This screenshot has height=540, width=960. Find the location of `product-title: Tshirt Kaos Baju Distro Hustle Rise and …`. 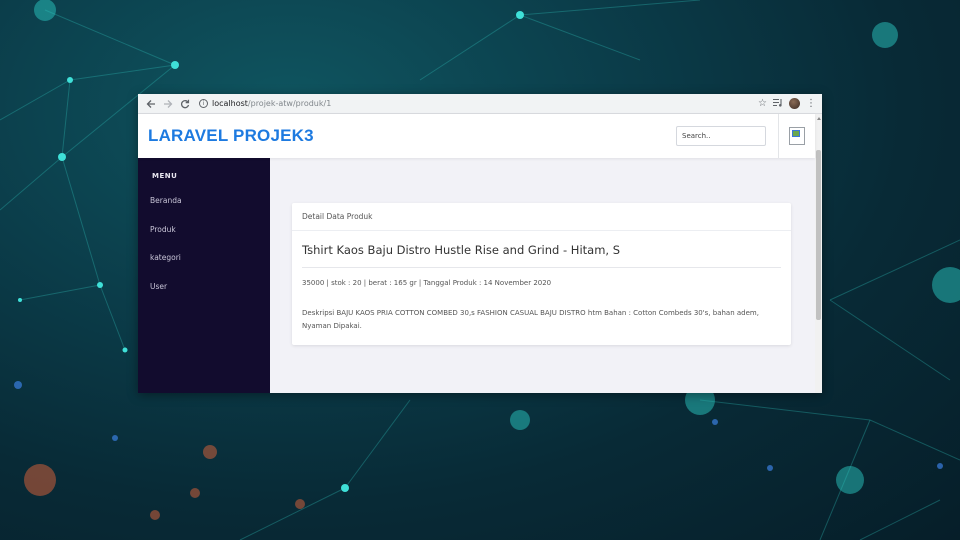

product-title: Tshirt Kaos Baju Distro Hustle Rise and … is located at coordinates (541, 255).